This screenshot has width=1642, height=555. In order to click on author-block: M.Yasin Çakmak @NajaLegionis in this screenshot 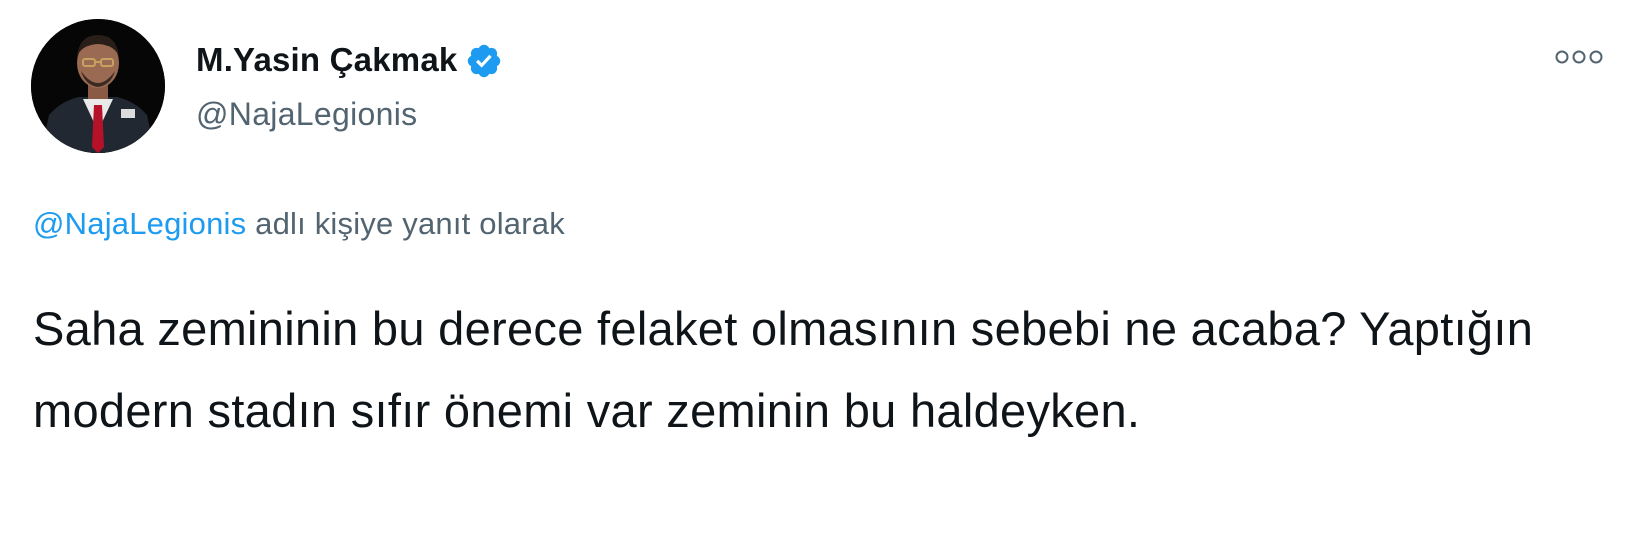, I will do `click(349, 85)`.